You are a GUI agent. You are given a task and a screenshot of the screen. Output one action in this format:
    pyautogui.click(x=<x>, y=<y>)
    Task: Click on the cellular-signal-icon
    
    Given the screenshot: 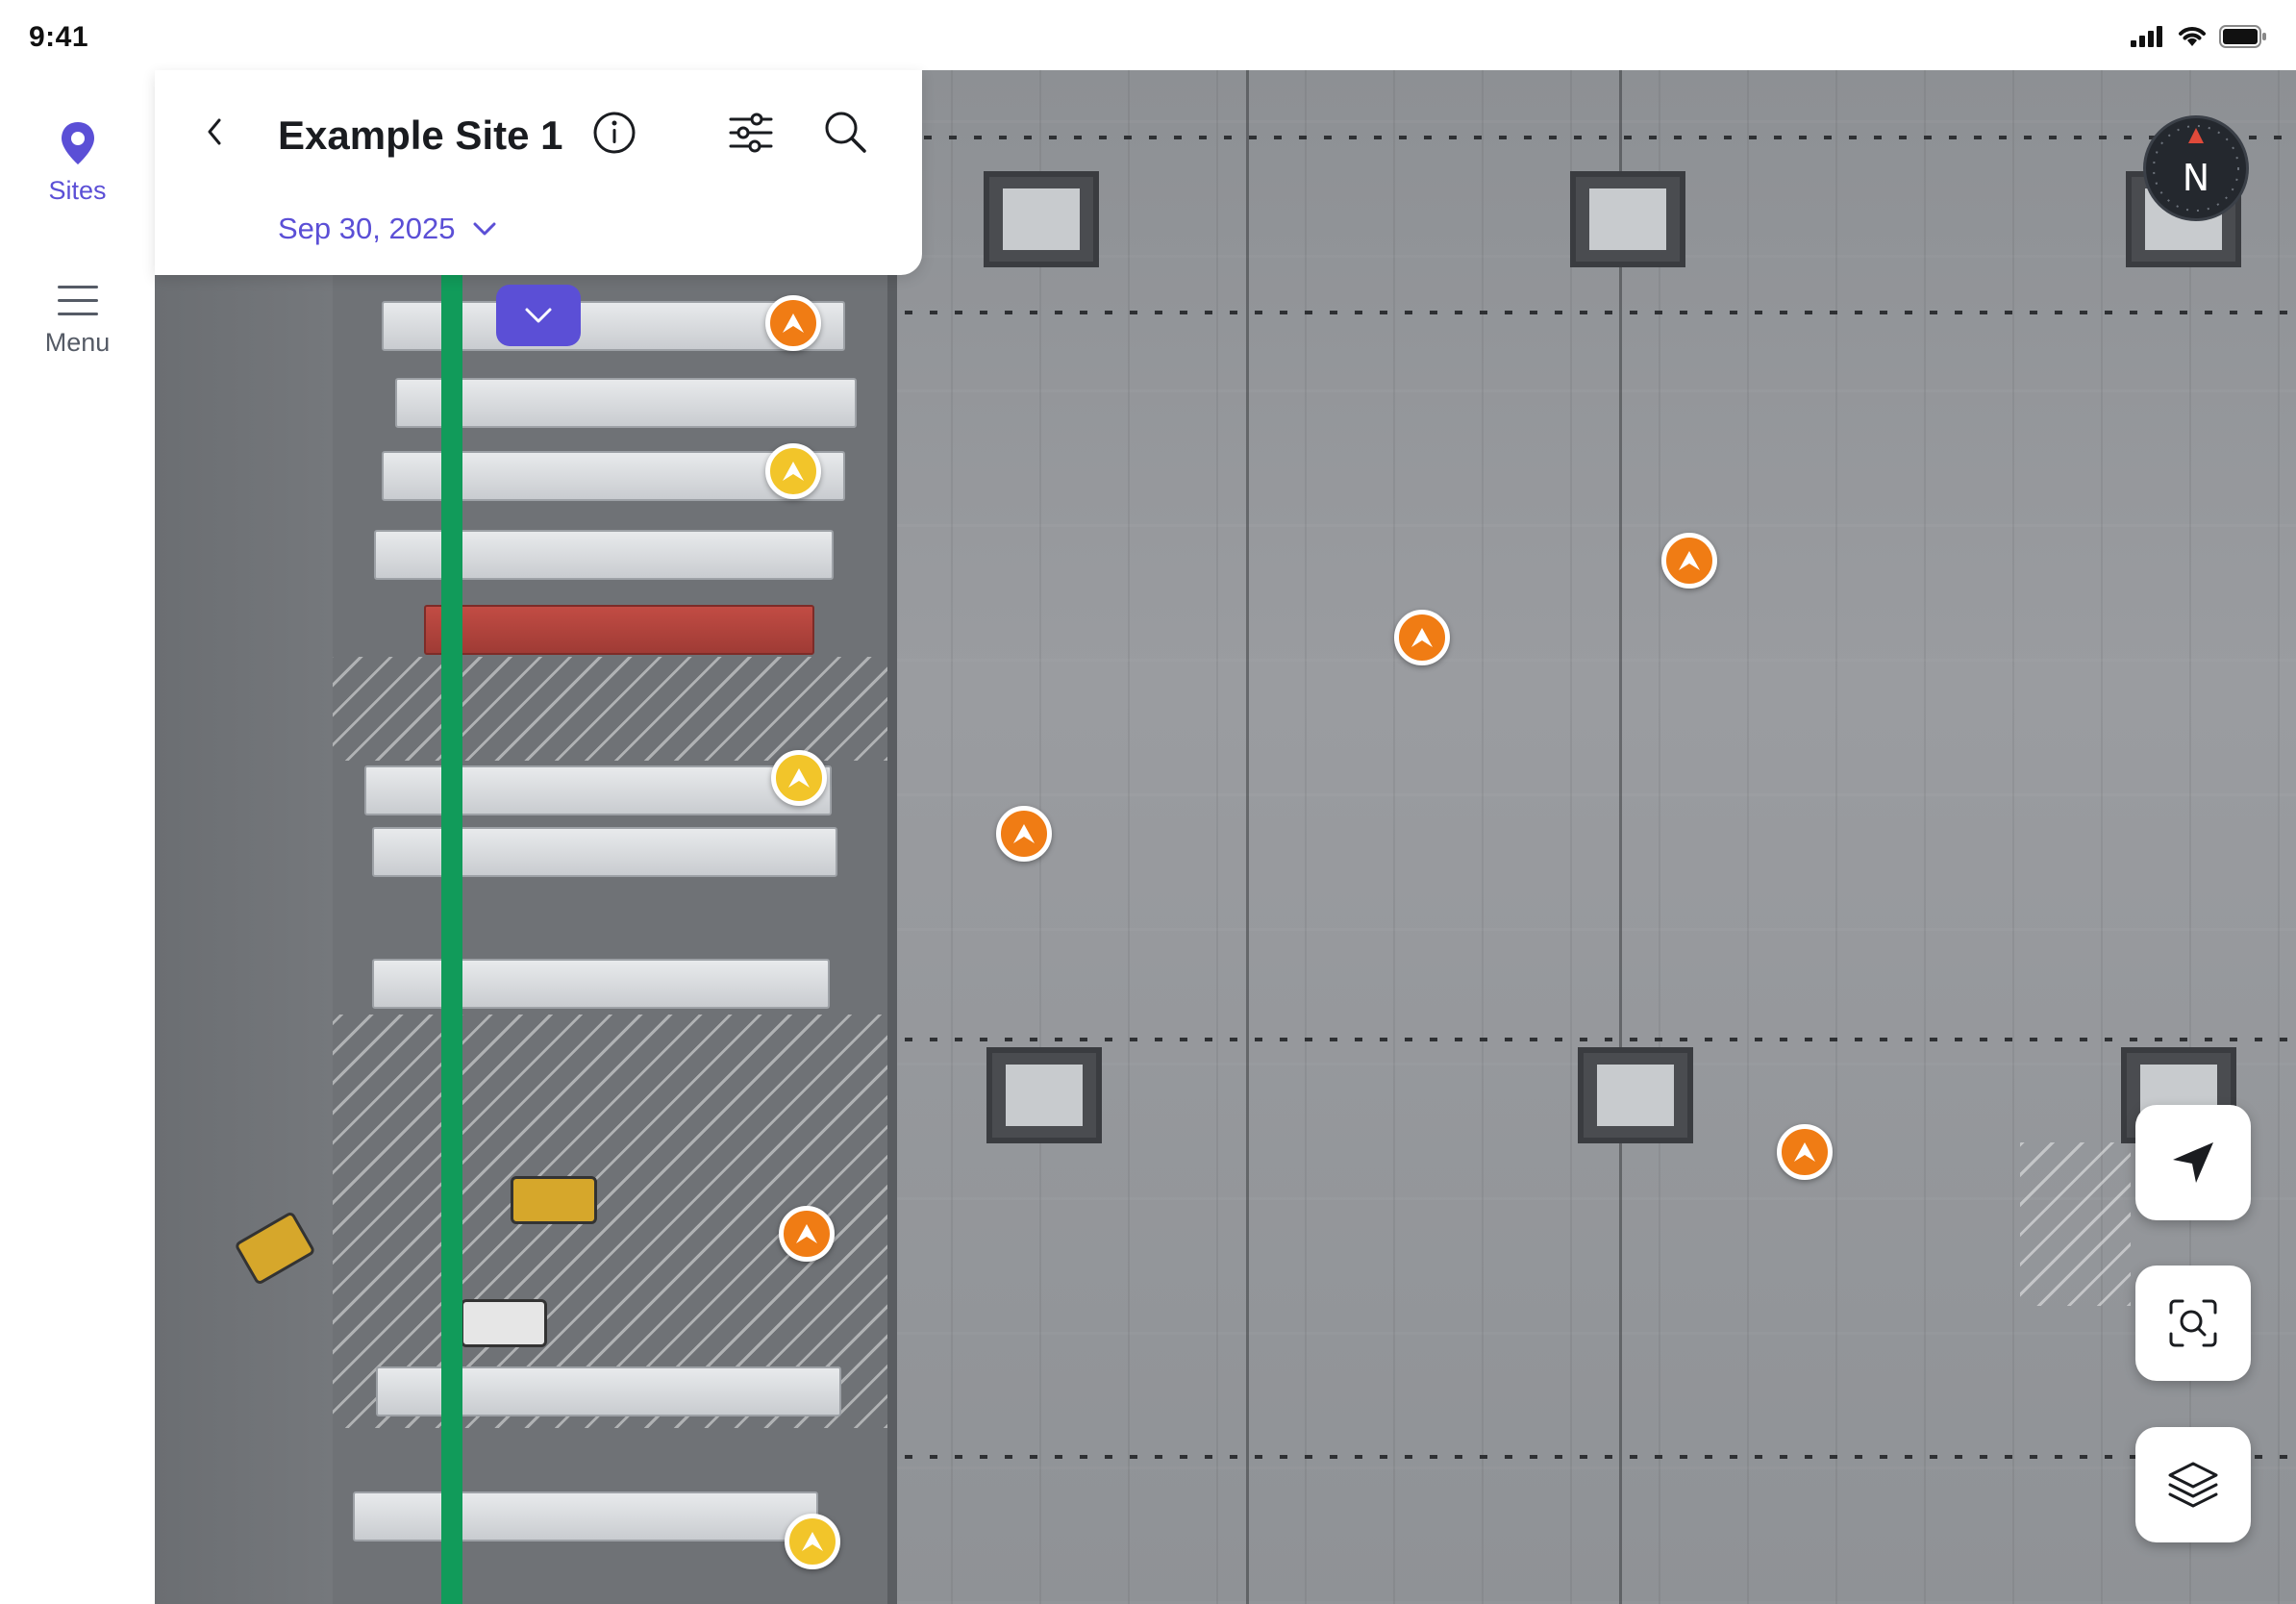 What is the action you would take?
    pyautogui.click(x=2146, y=36)
    